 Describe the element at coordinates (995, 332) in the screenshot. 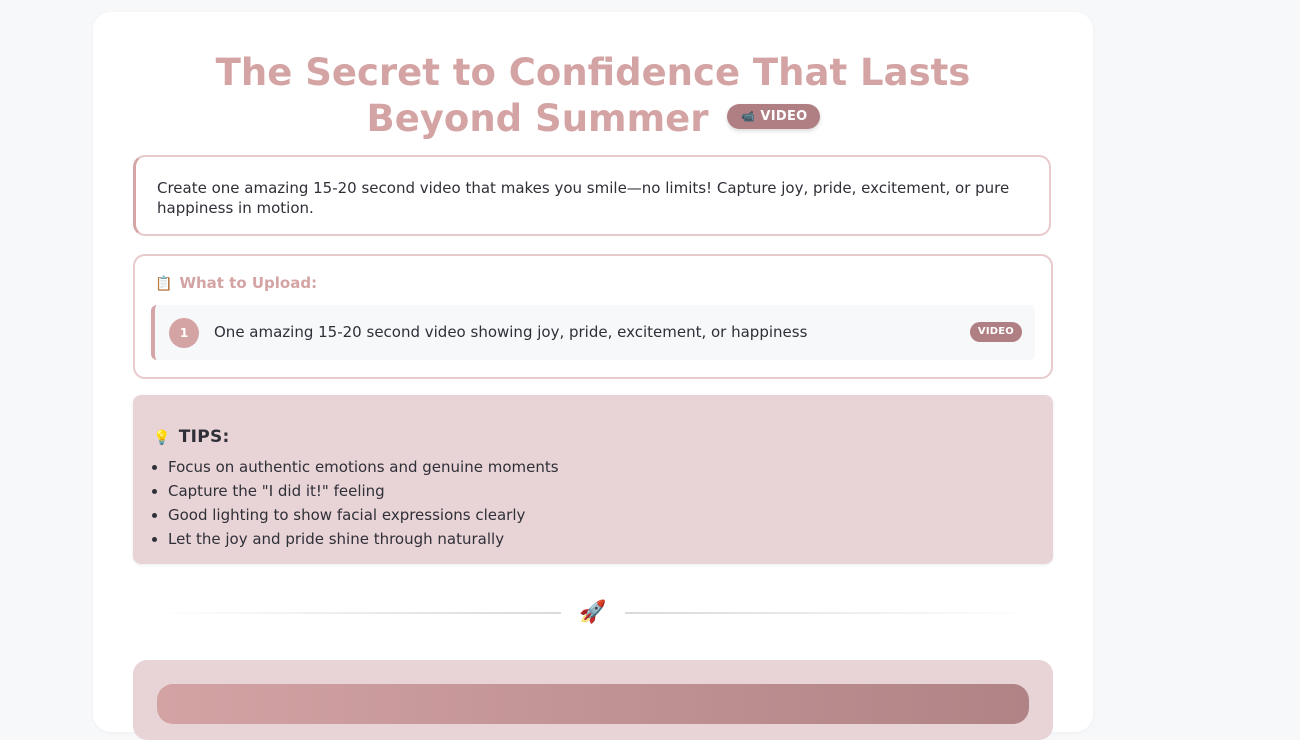

I see `upload-item-badge: VIDEO` at that location.